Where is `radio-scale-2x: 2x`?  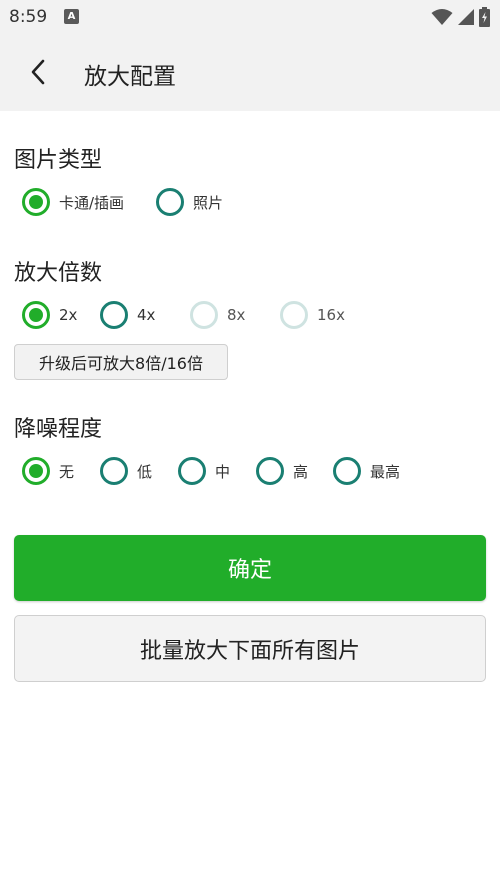
radio-scale-2x: 2x is located at coordinates (49, 315).